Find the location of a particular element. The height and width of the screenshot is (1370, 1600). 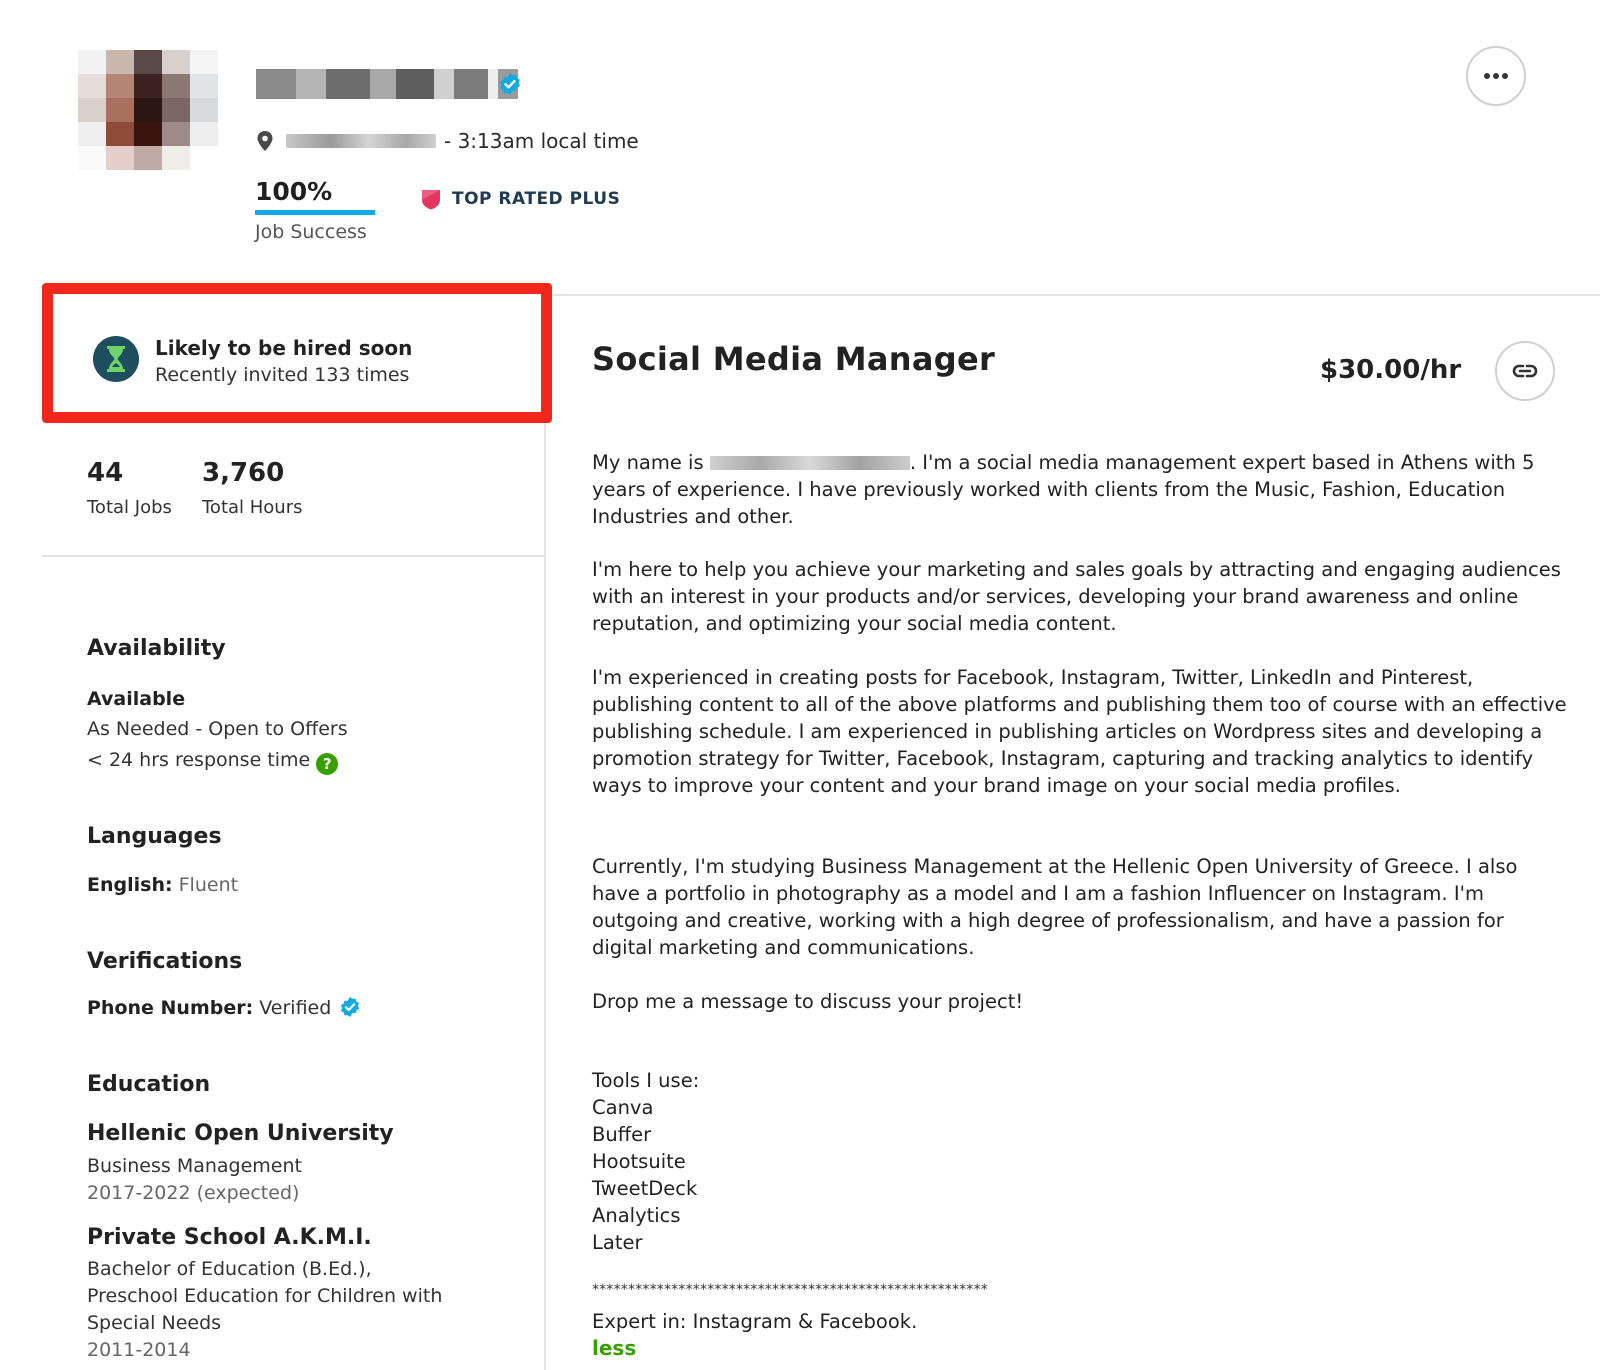

education-degree-2-line-2: Preschool Education for Children with is located at coordinates (265, 1296).